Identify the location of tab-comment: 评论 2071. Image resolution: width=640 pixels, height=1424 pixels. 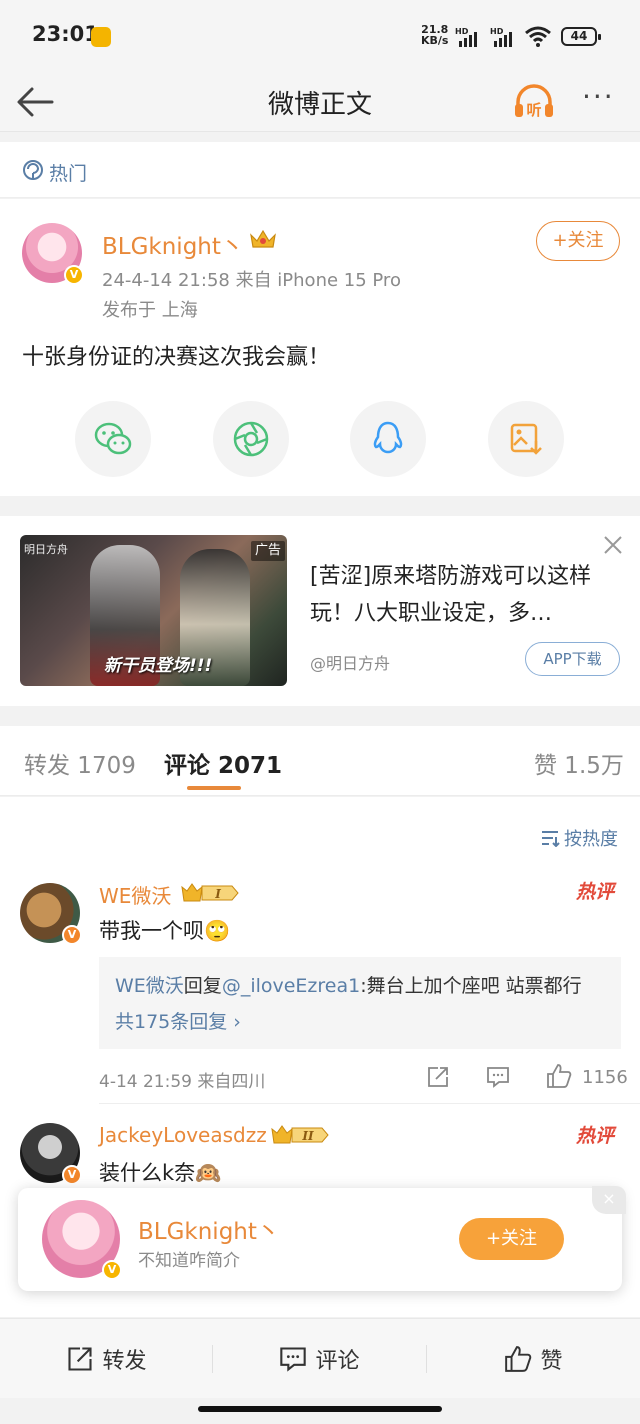
(223, 763).